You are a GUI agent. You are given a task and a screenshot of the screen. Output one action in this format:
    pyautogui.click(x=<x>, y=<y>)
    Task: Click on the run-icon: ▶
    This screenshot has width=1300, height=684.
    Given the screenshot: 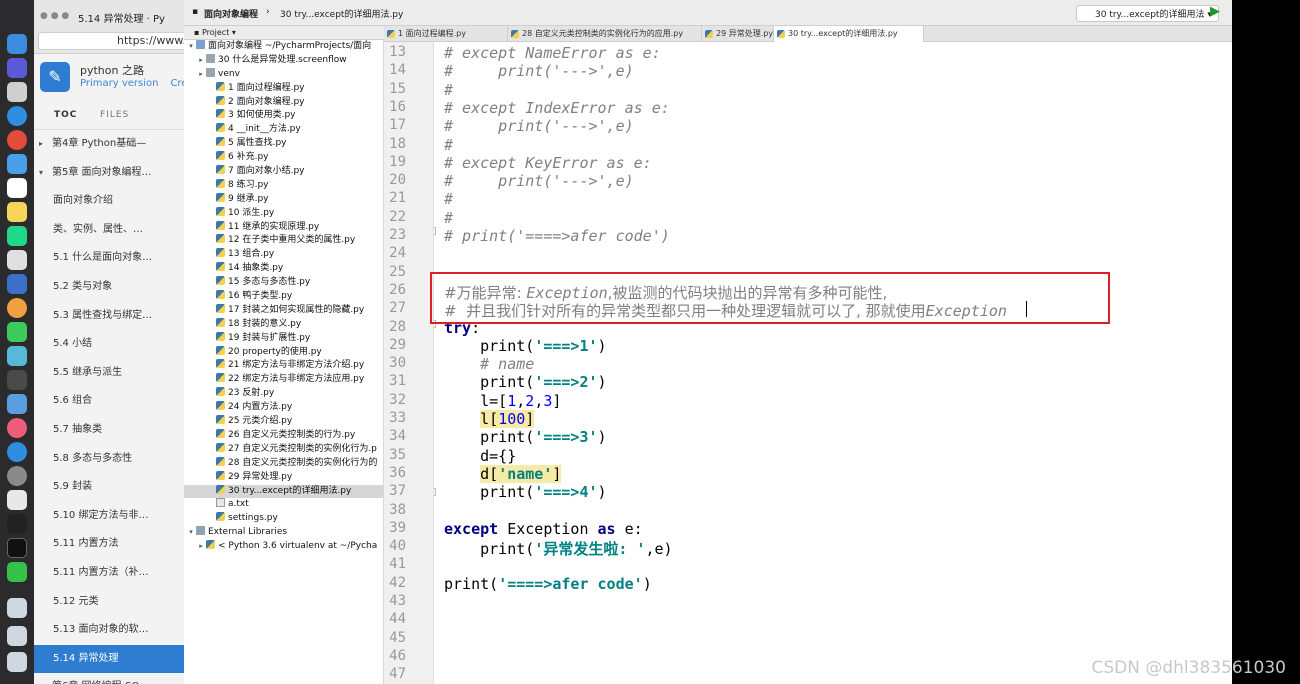 What is the action you would take?
    pyautogui.click(x=1215, y=11)
    